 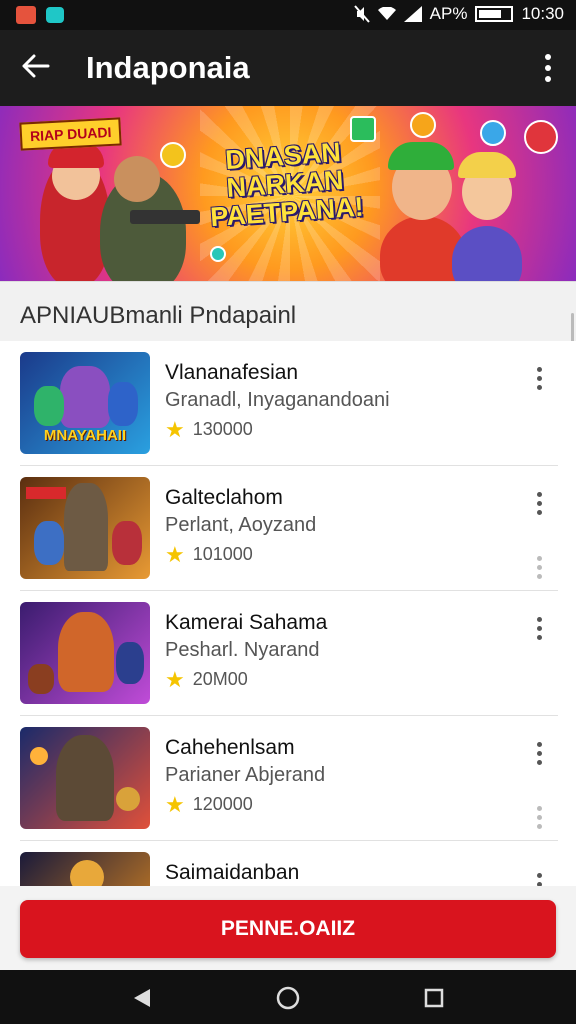 I want to click on clock: 10:30, so click(x=542, y=13).